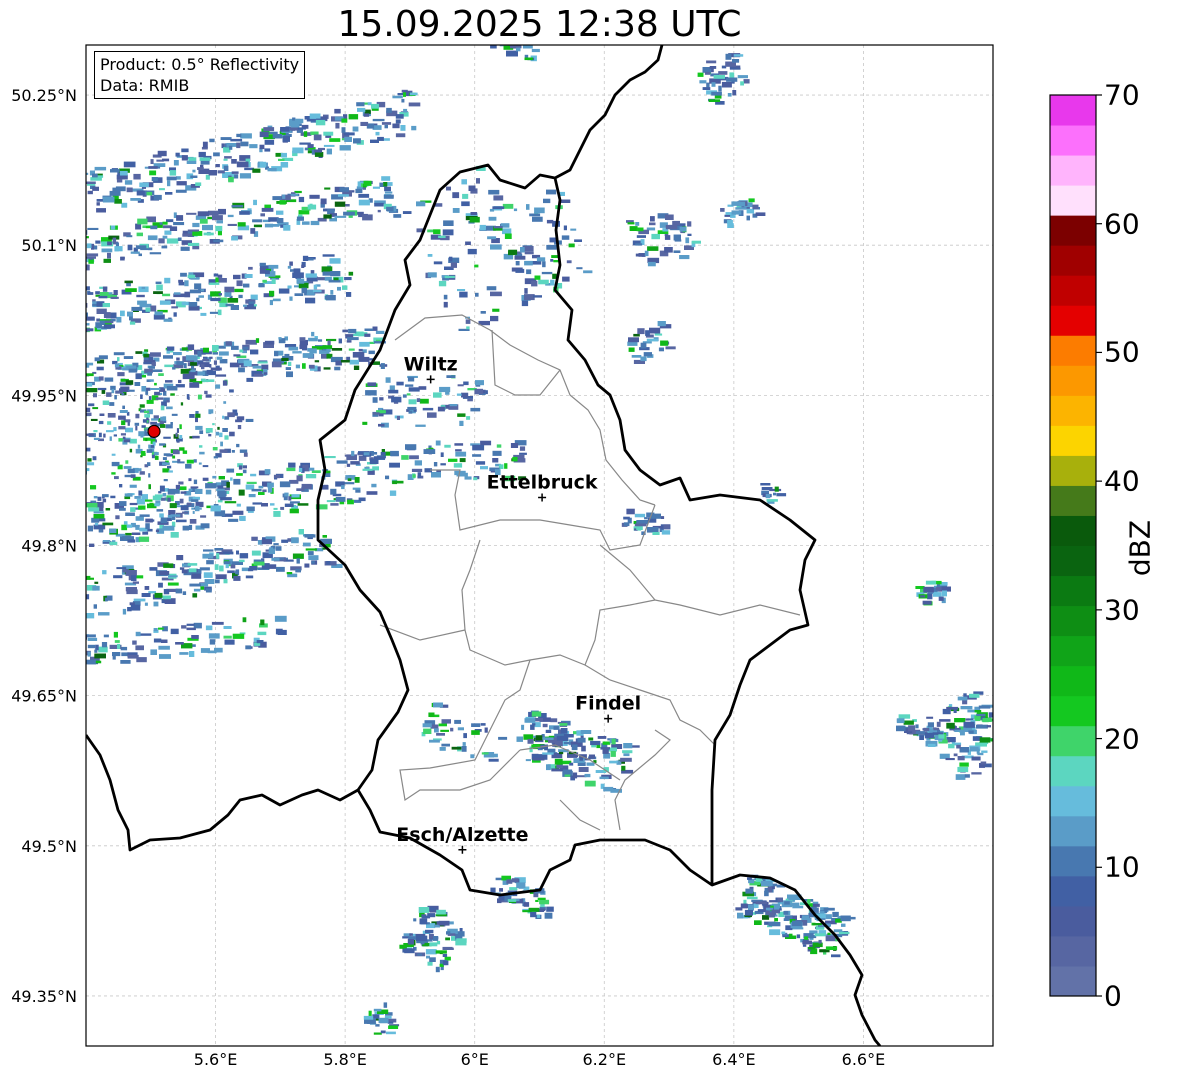 This screenshot has height=1081, width=1184. What do you see at coordinates (734, 1059) in the screenshot?
I see `lon-tick-label: 6.4°E` at bounding box center [734, 1059].